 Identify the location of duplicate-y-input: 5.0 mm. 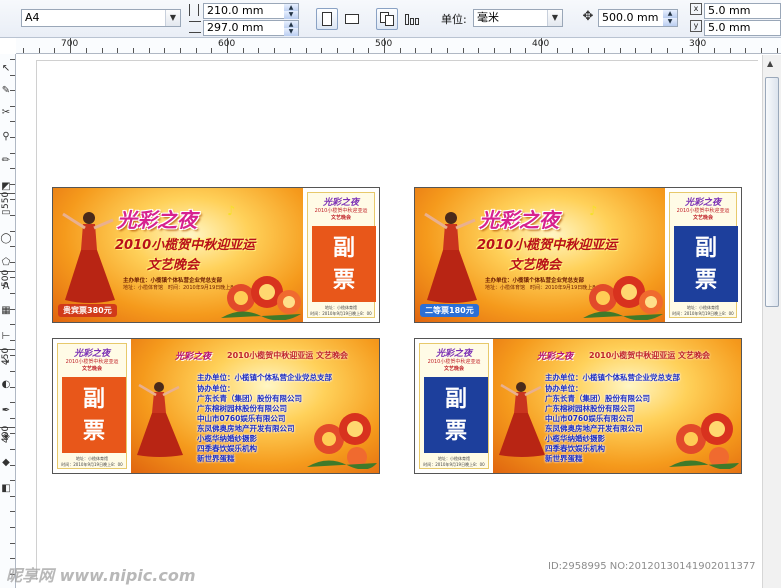
(742, 28).